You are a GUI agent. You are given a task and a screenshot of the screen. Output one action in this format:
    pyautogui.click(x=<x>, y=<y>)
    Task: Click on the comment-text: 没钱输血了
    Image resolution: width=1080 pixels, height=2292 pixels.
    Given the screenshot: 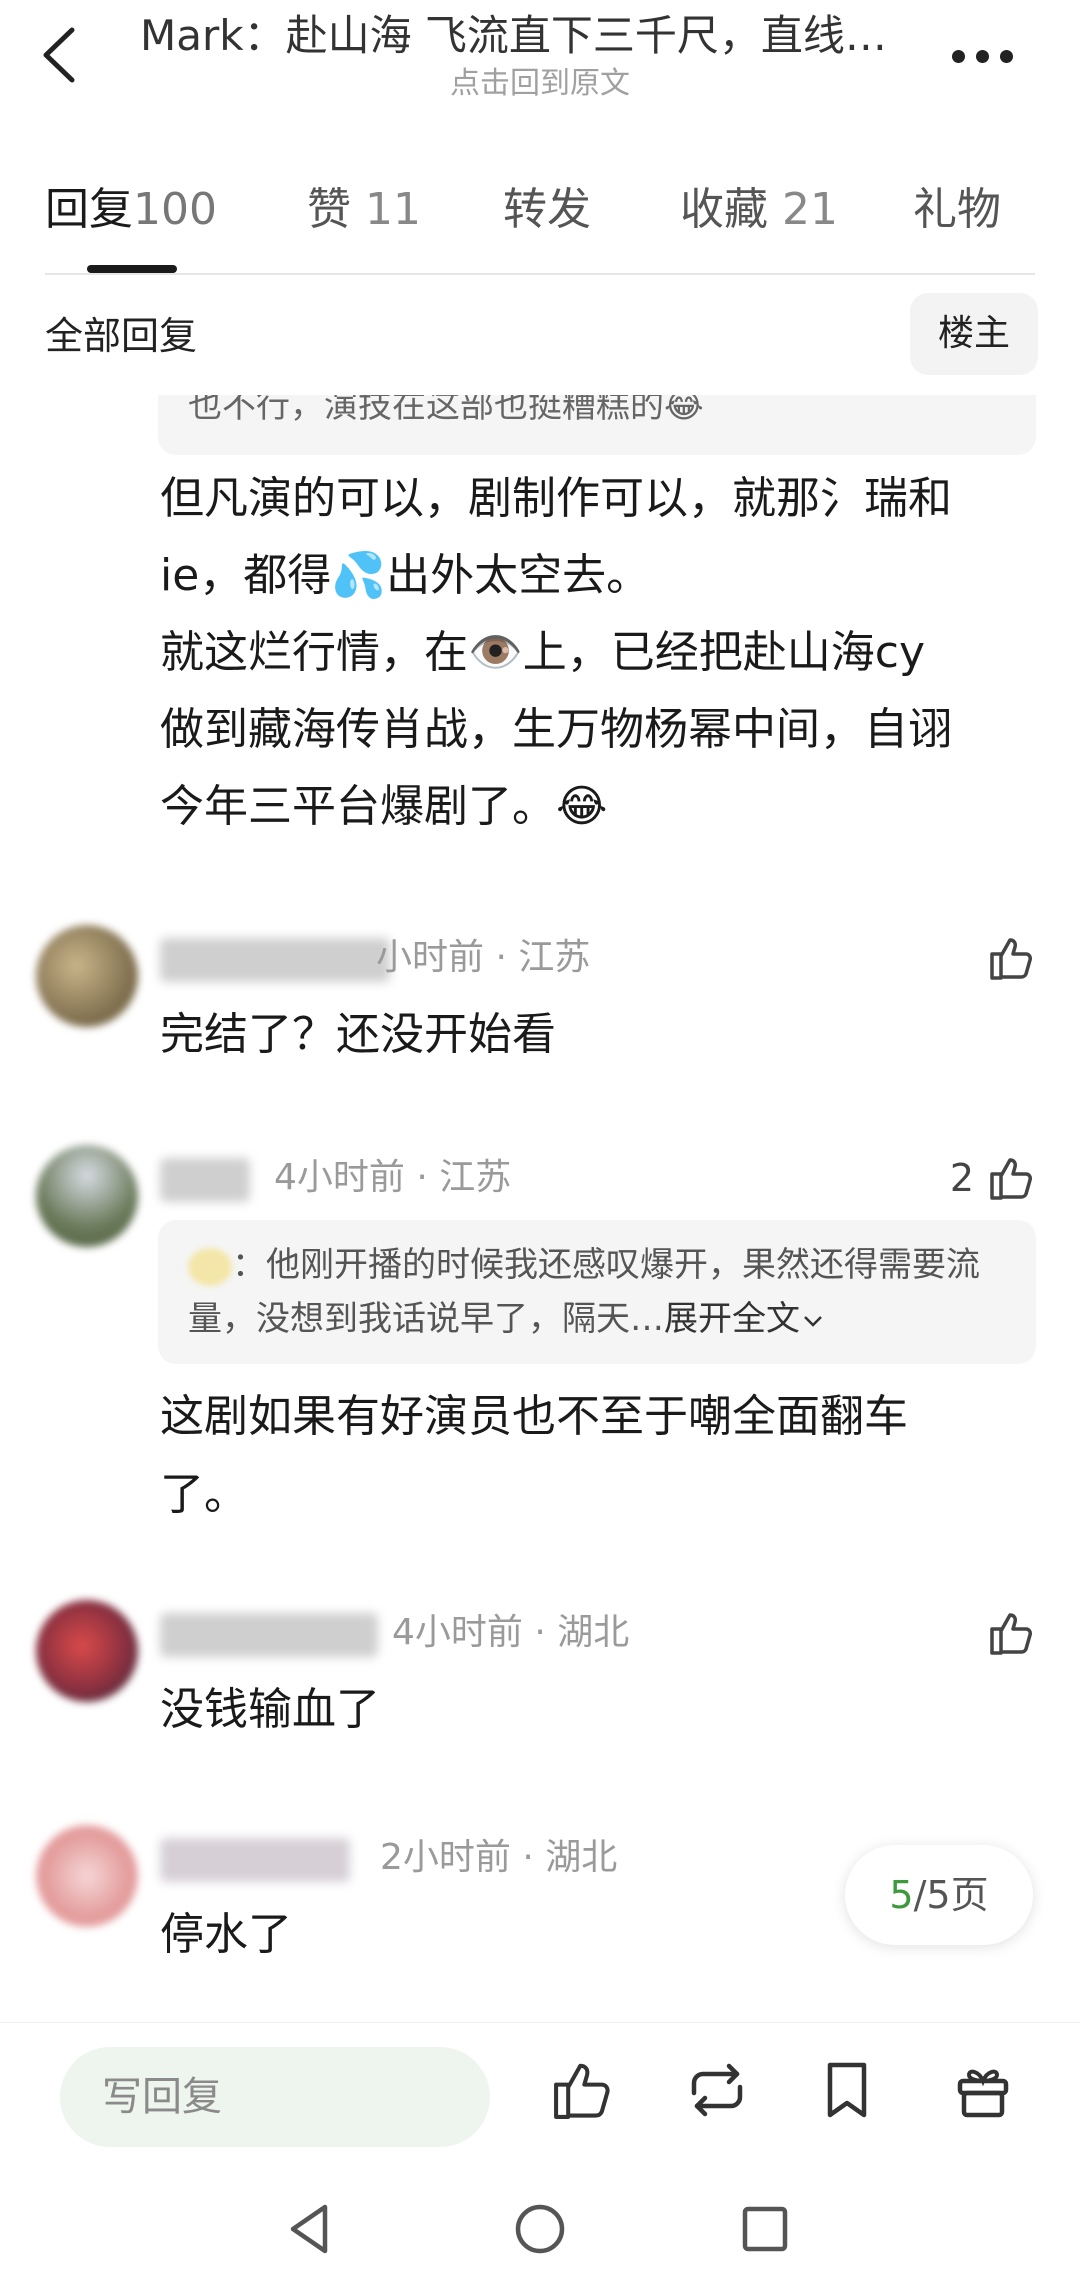 What is the action you would take?
    pyautogui.click(x=270, y=1709)
    